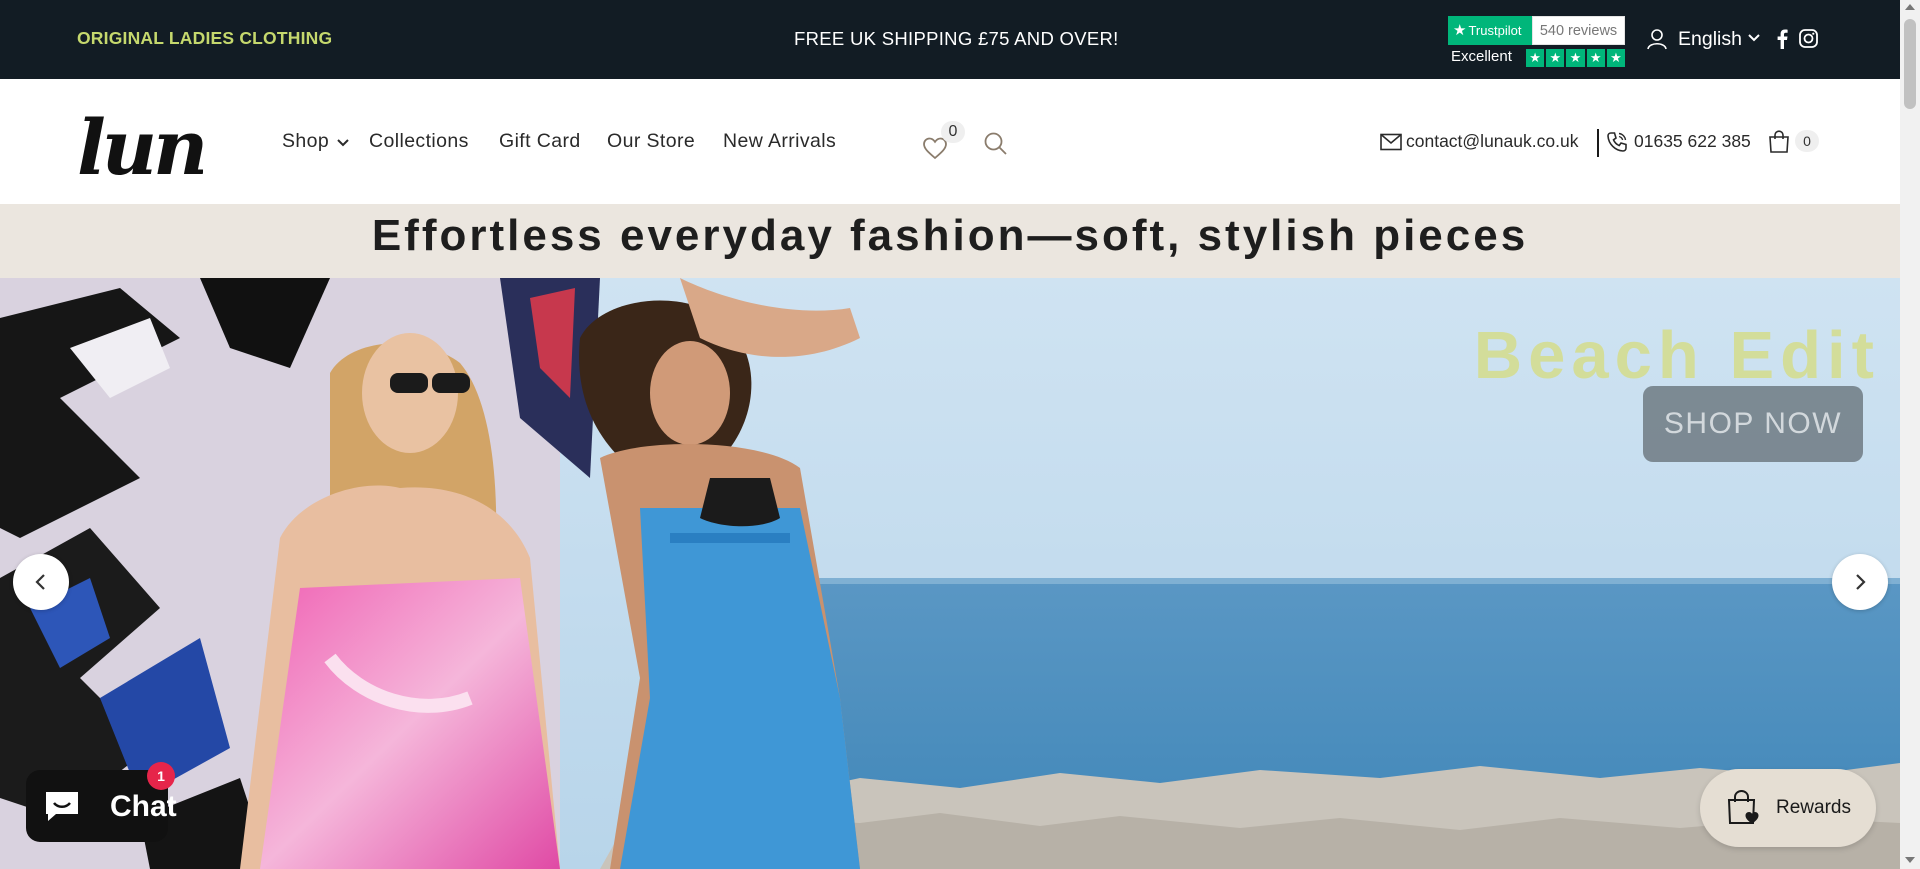 This screenshot has height=869, width=1920. What do you see at coordinates (140, 144) in the screenshot?
I see `logo-text: luna` at bounding box center [140, 144].